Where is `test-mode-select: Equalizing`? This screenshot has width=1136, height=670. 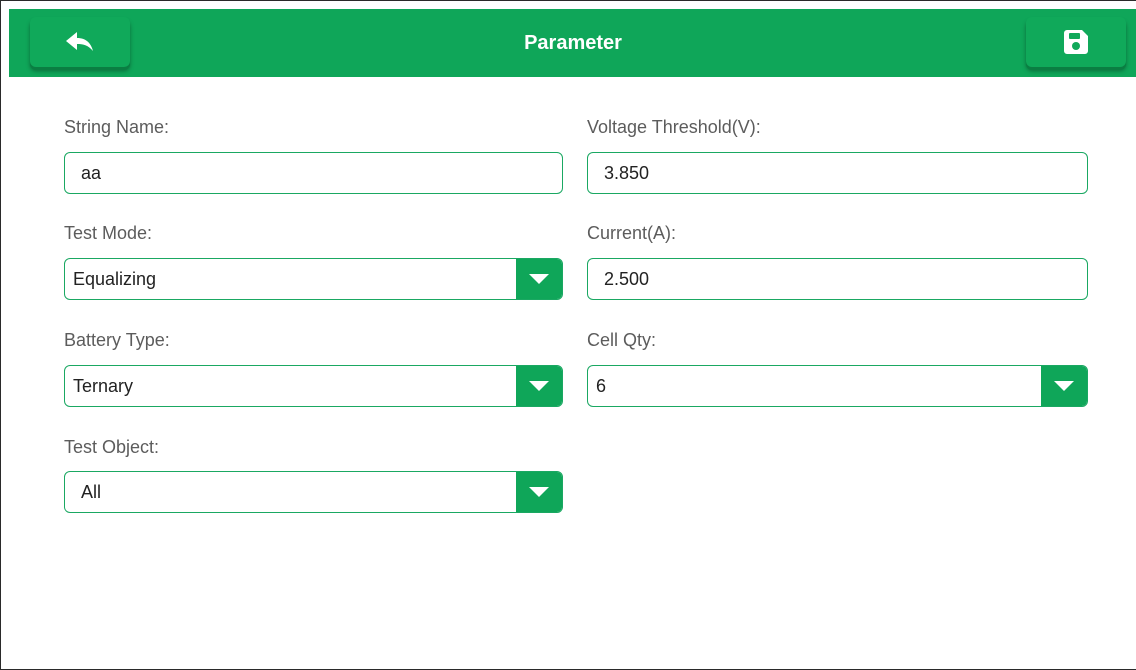
test-mode-select: Equalizing is located at coordinates (313, 279).